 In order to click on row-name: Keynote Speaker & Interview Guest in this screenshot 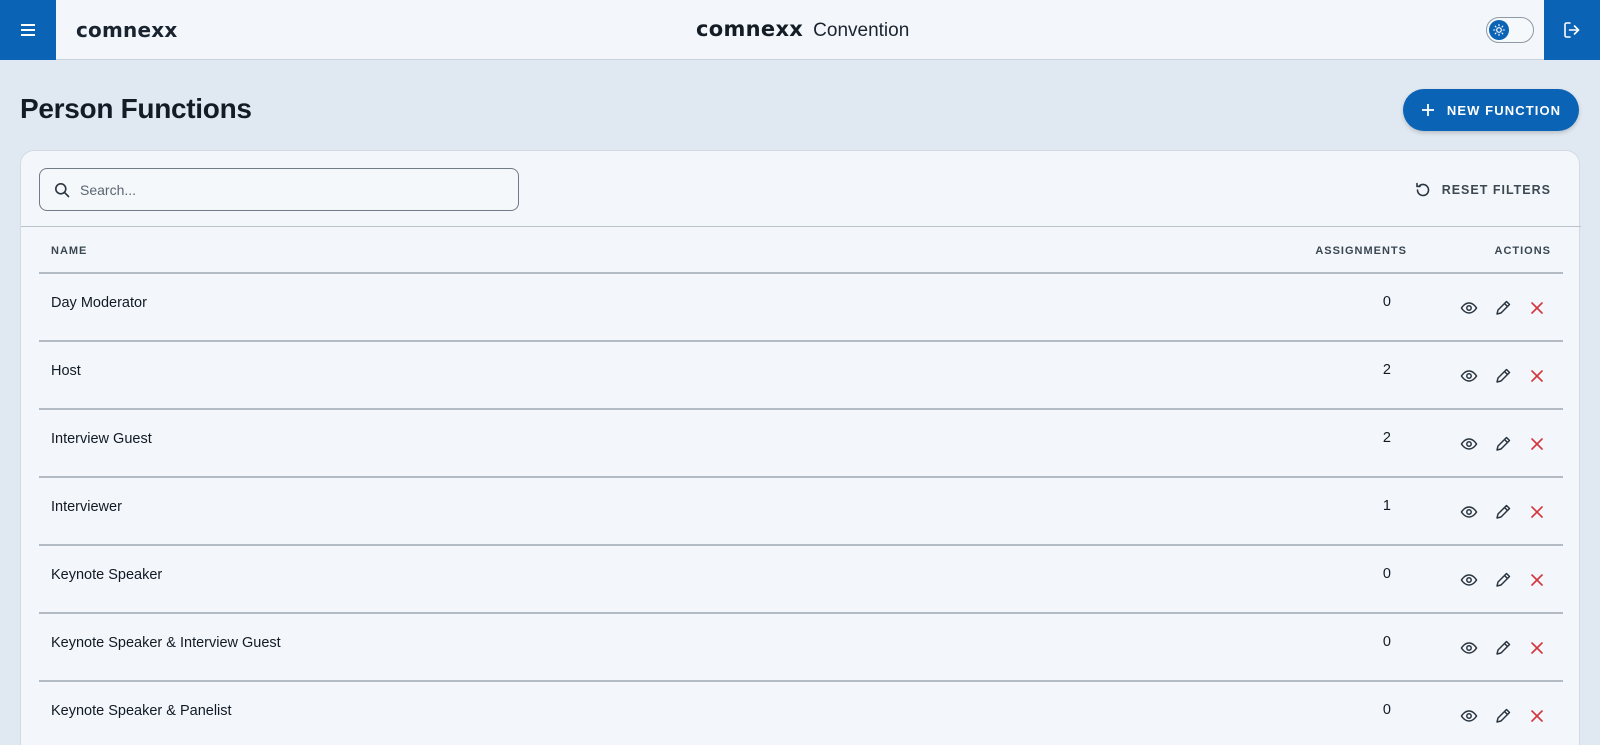, I will do `click(166, 643)`.